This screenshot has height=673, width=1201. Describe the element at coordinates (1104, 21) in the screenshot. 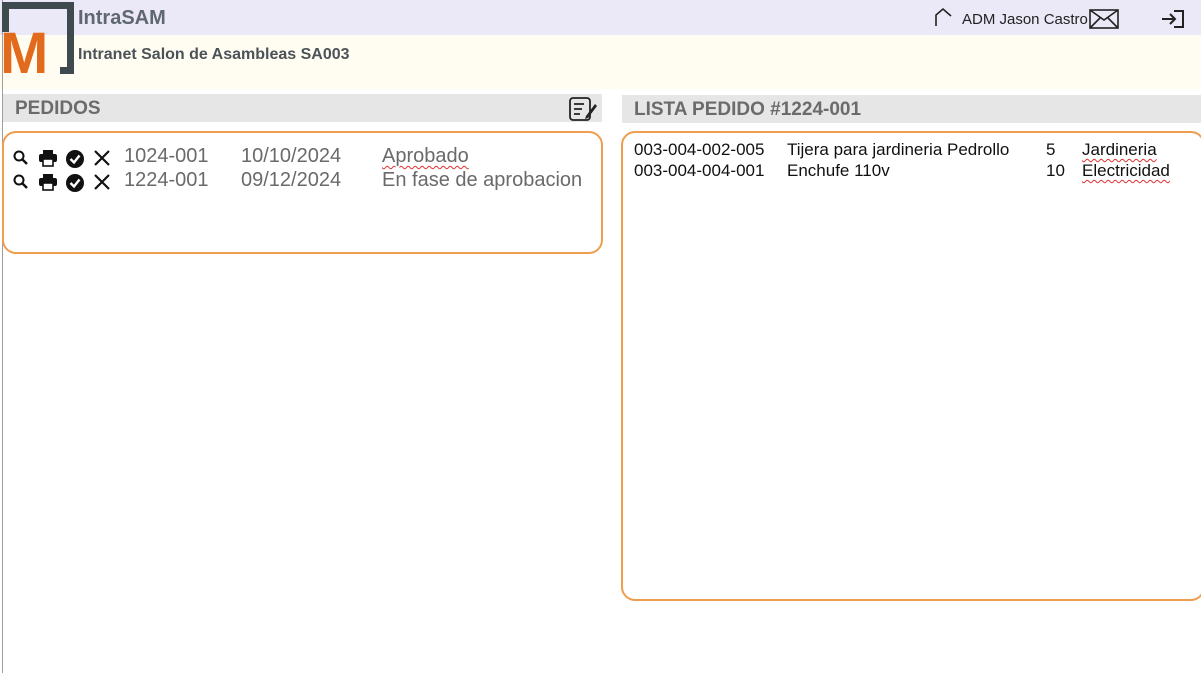

I see `mail-icon` at that location.